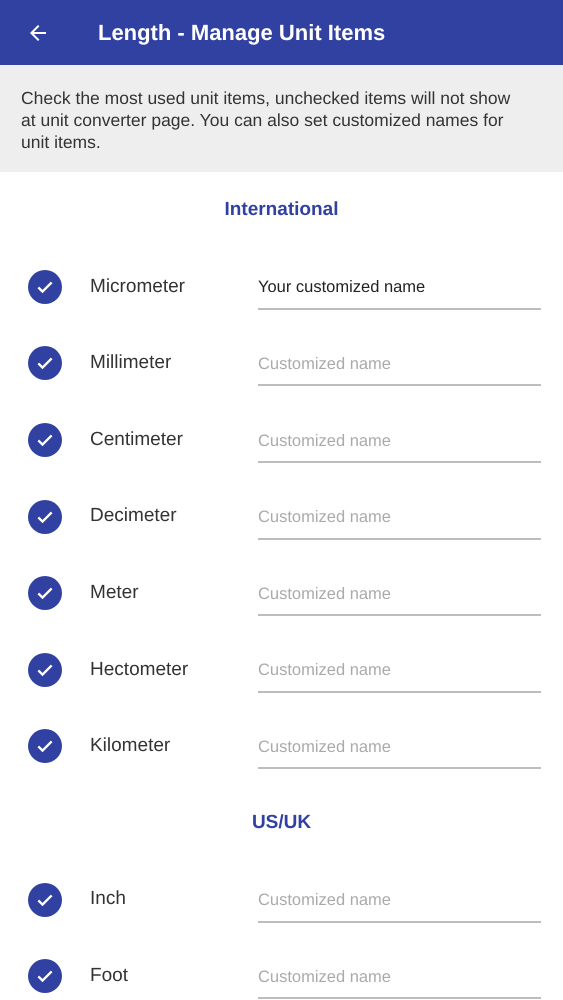 The width and height of the screenshot is (563, 1000). I want to click on unit-name: Decimeter, so click(134, 516).